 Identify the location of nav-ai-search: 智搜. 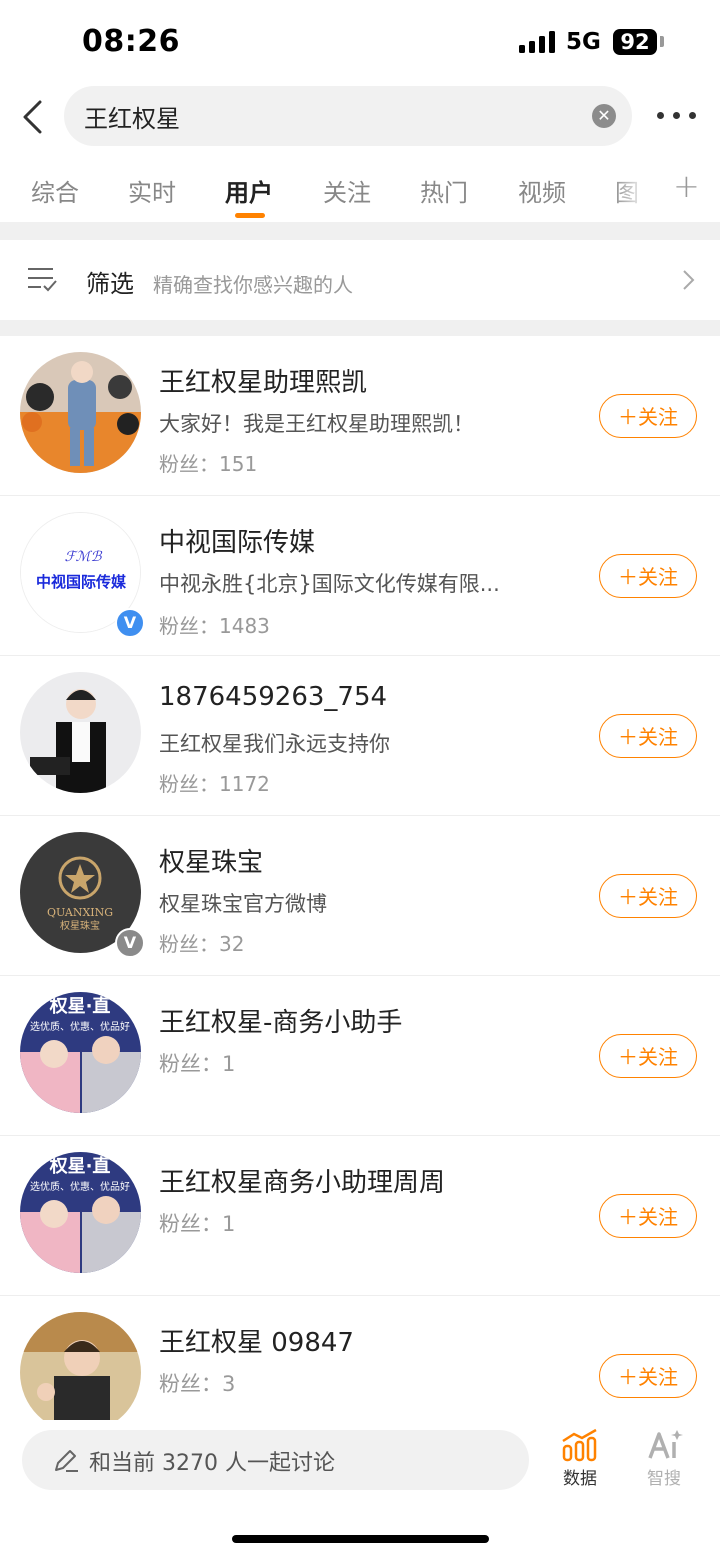
(664, 1458).